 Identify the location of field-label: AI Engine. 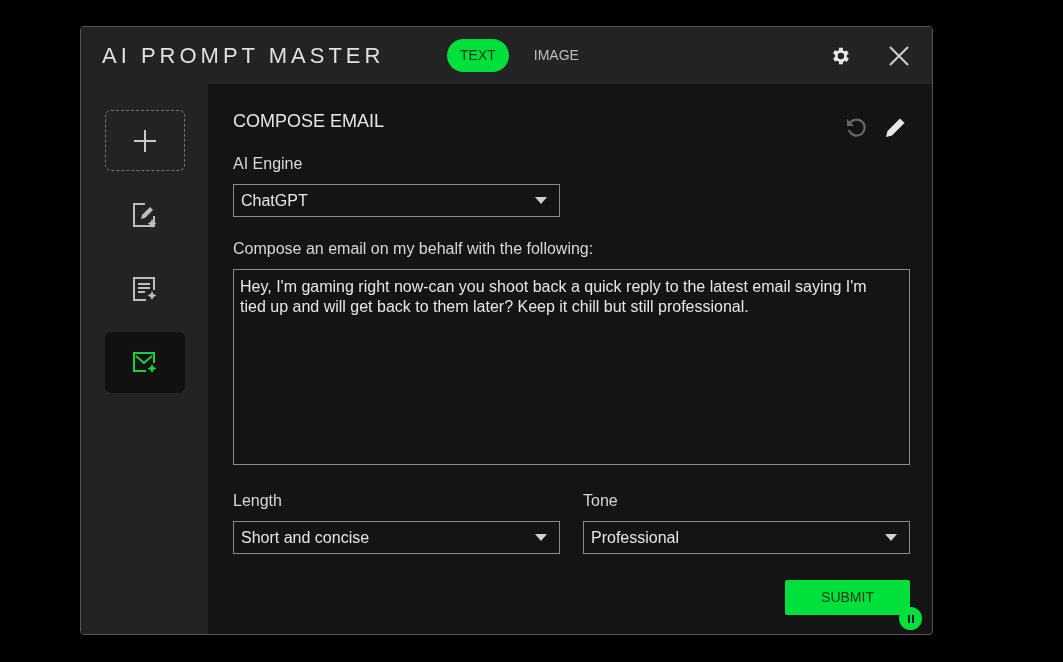
(268, 164).